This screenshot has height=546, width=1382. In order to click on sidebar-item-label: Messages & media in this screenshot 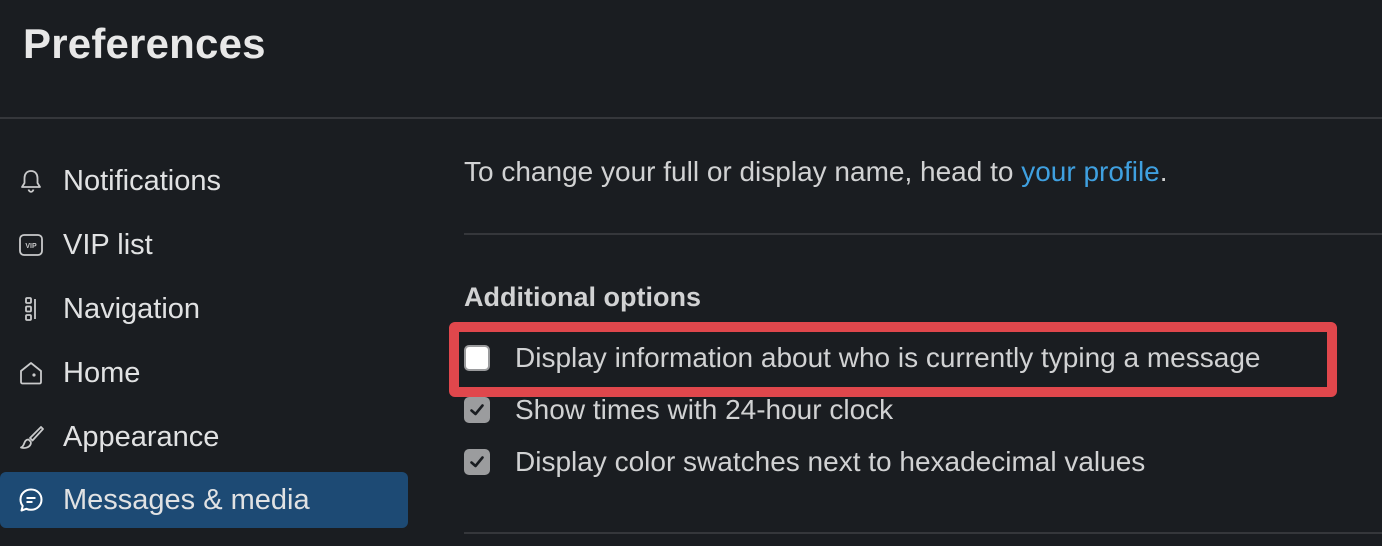, I will do `click(186, 499)`.